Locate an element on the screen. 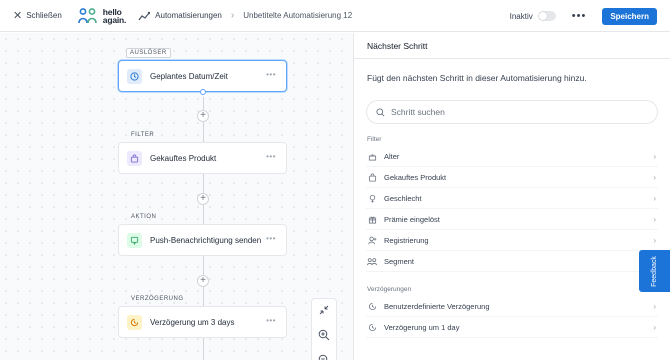  node-tag: VERZÖGERUNG is located at coordinates (157, 299).